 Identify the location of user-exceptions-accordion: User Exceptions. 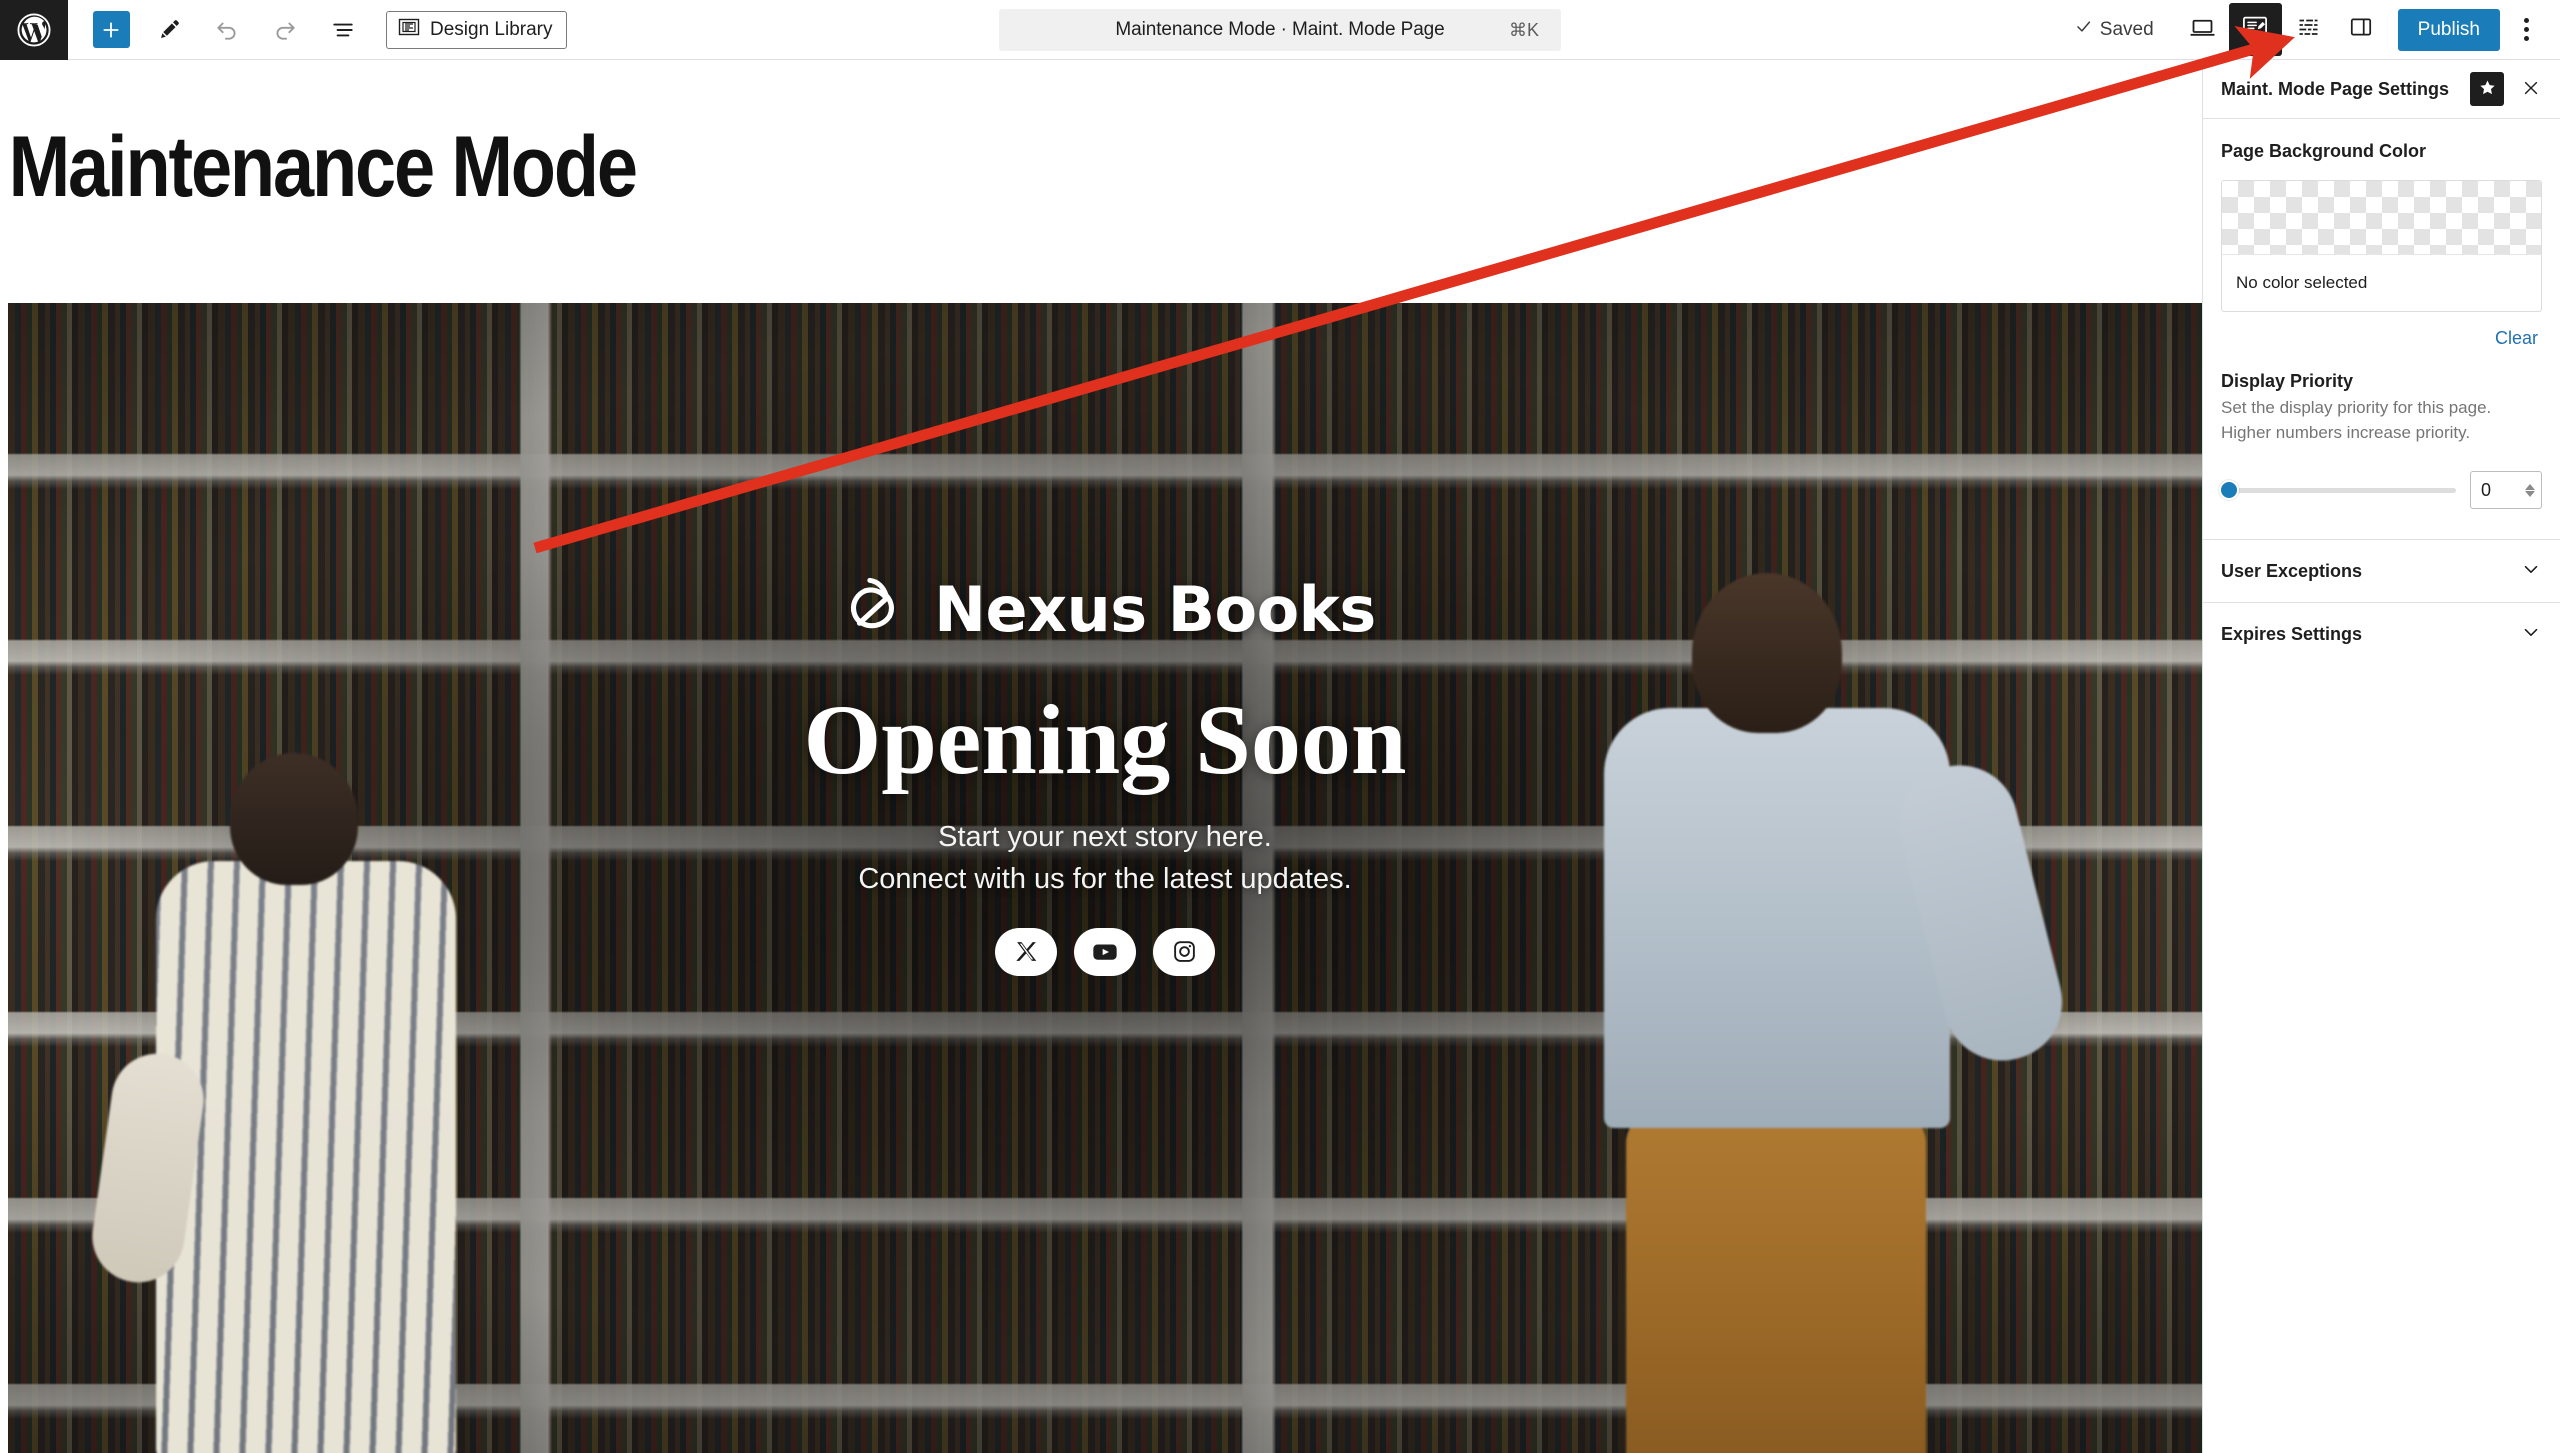
(2381, 571).